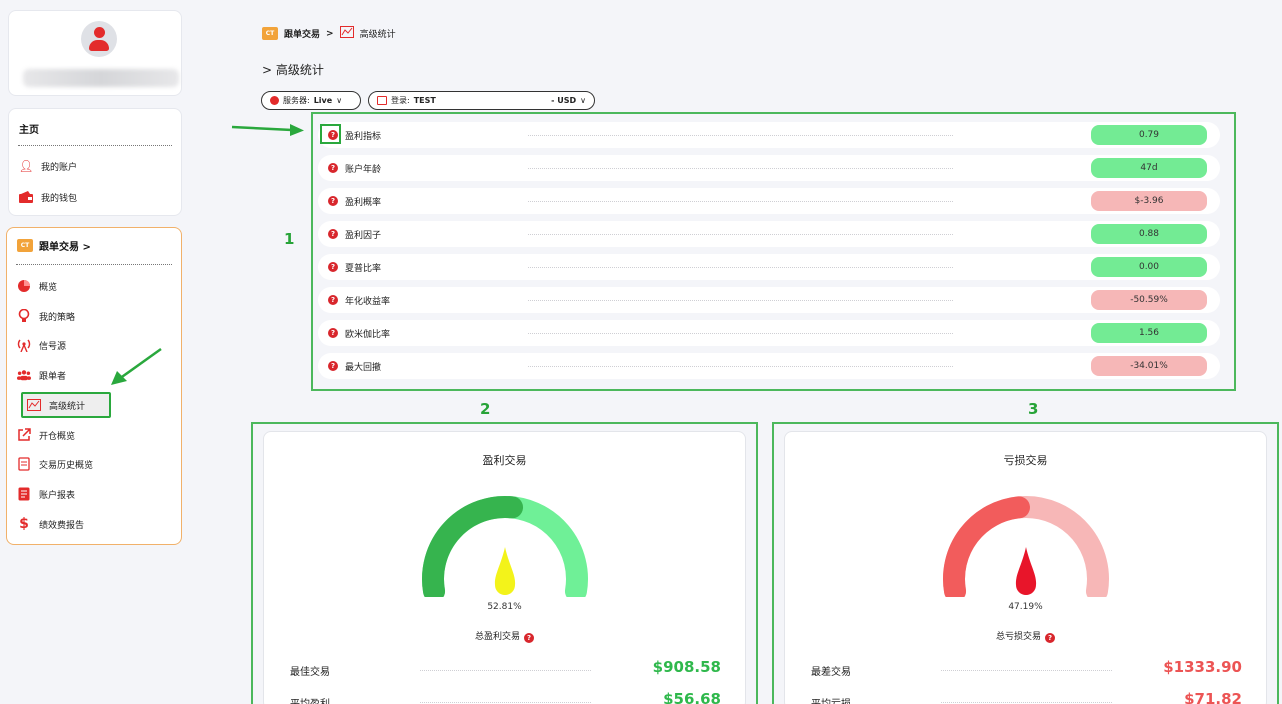  Describe the element at coordinates (136, 366) in the screenshot. I see `annotation-arrow-sidebar` at that location.